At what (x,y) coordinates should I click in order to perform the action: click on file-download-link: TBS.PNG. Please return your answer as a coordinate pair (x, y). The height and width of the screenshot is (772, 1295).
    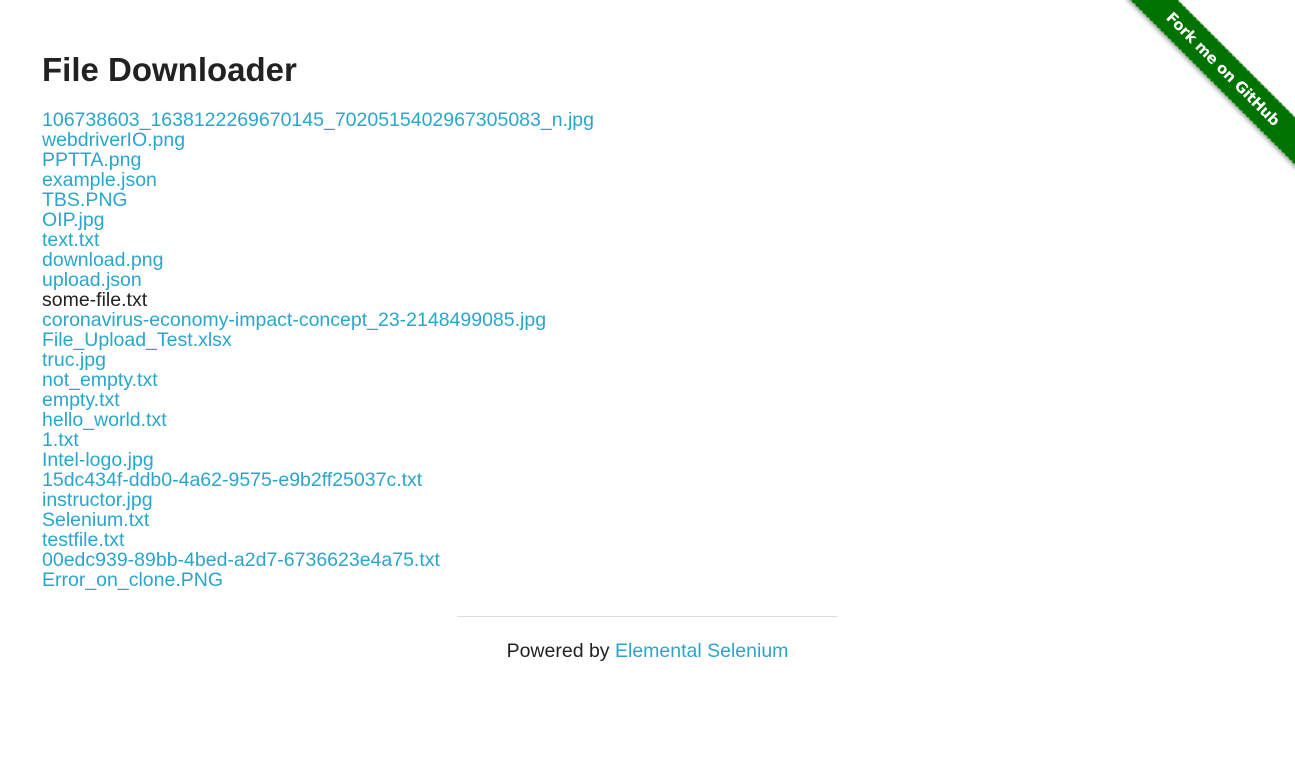
    Looking at the image, I should click on (318, 200).